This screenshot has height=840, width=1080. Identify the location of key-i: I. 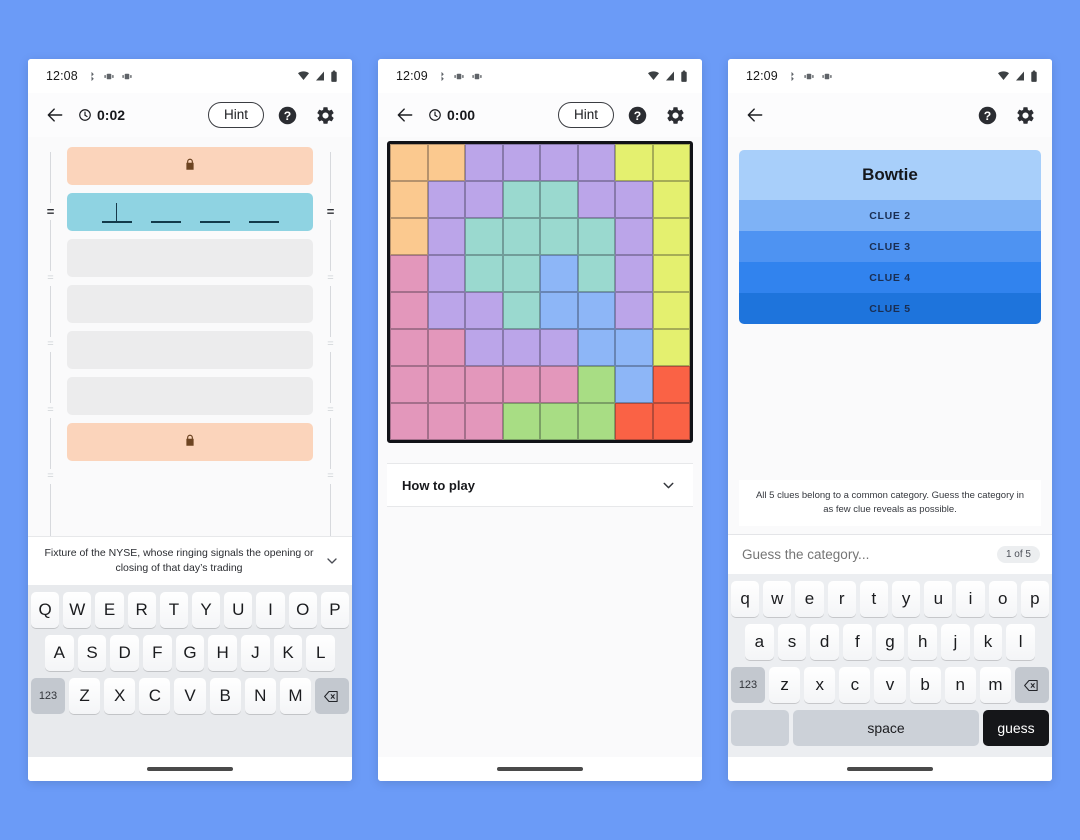
(270, 610).